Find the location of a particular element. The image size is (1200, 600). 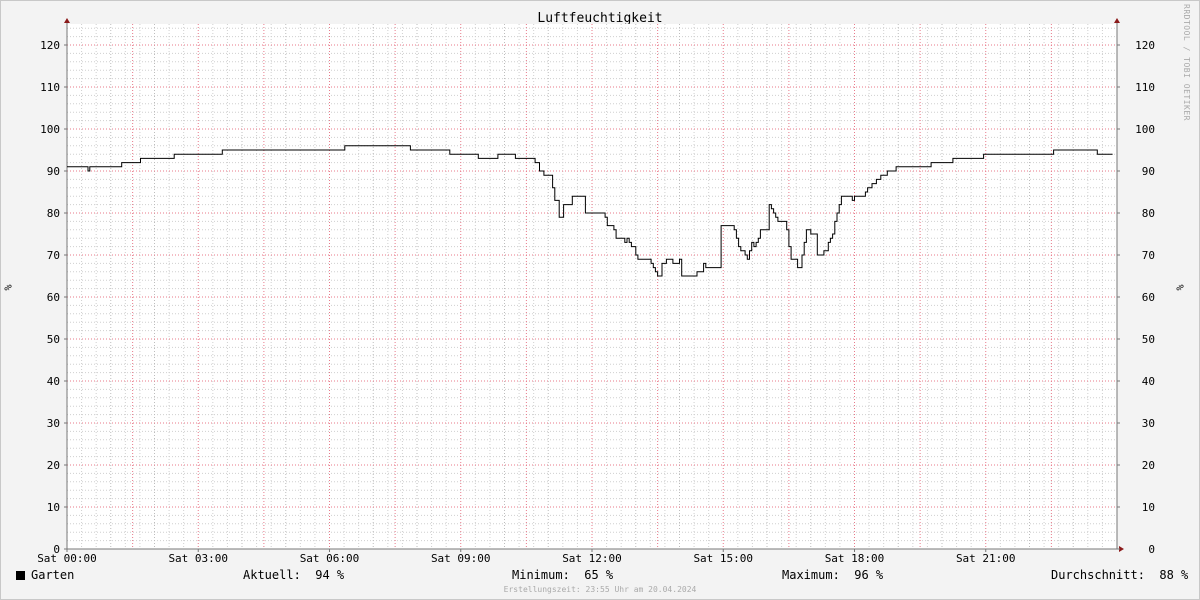

y-tick-label-left: 80 is located at coordinates (53, 213).